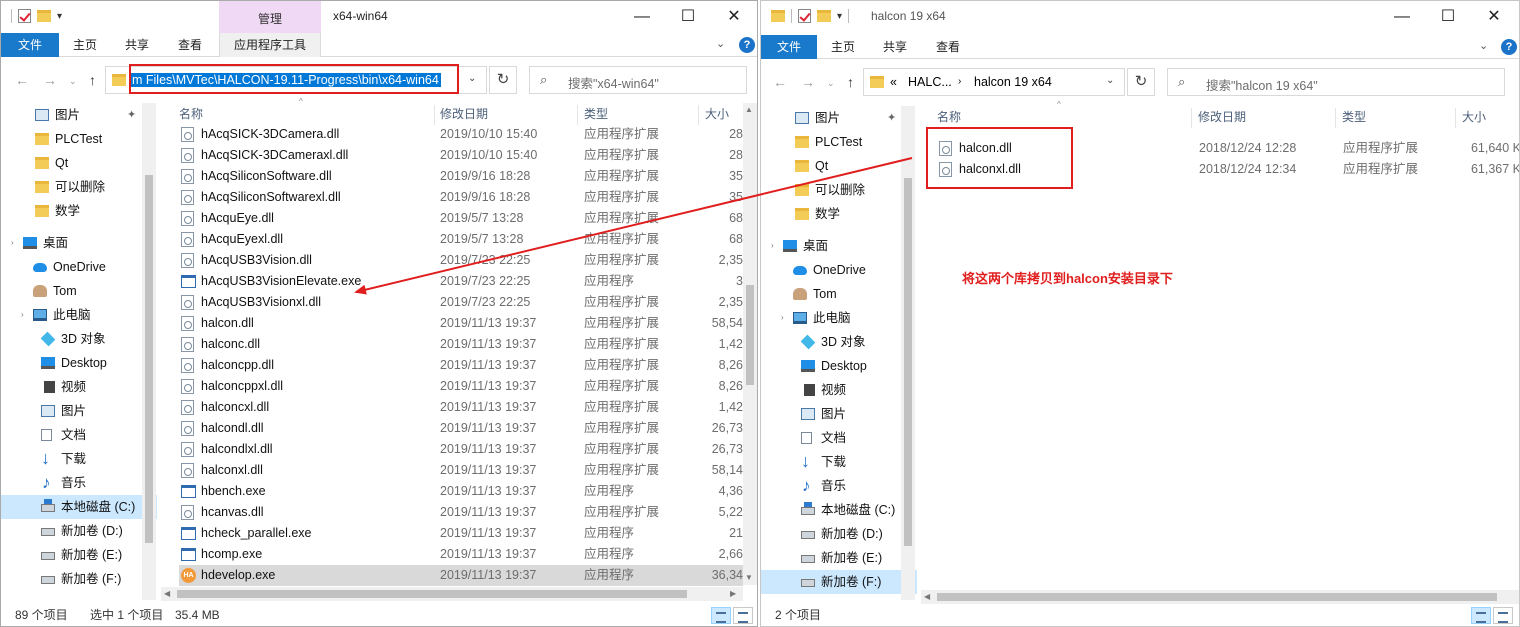 This screenshot has width=1520, height=627. I want to click on expand-ribbon-icon: ⌄, so click(1483, 45).